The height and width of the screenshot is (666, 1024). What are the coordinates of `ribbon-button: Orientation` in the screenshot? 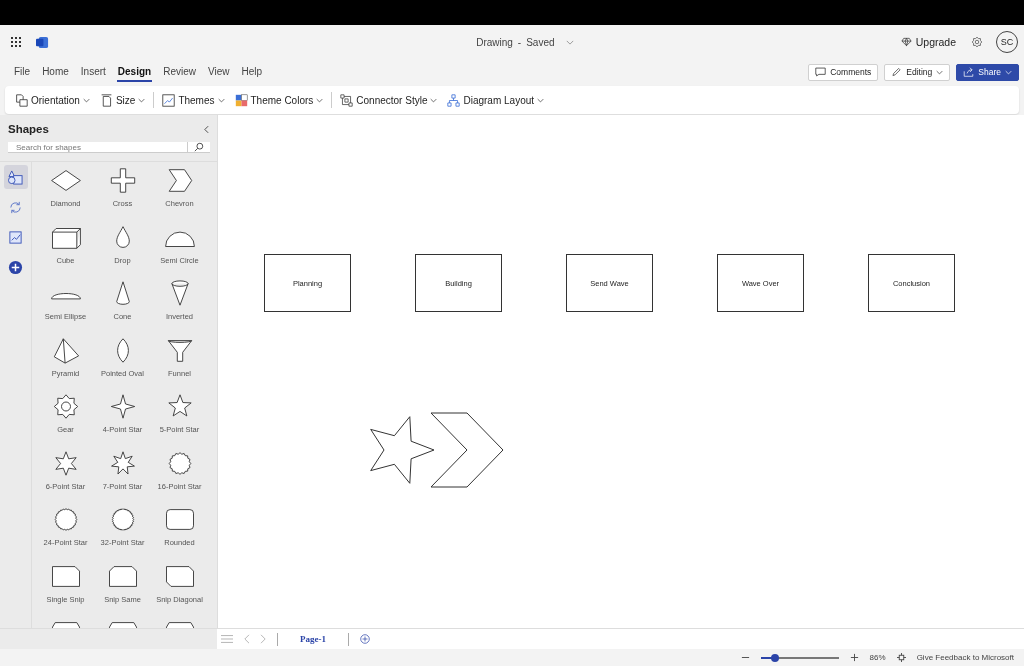 It's located at (52, 100).